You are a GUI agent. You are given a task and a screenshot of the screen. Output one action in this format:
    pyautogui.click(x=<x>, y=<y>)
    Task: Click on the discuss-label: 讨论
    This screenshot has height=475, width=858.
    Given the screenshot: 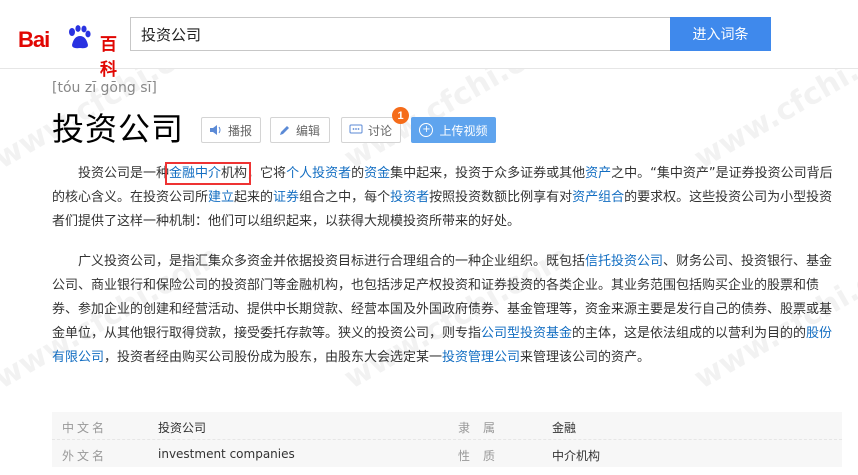 What is the action you would take?
    pyautogui.click(x=380, y=130)
    